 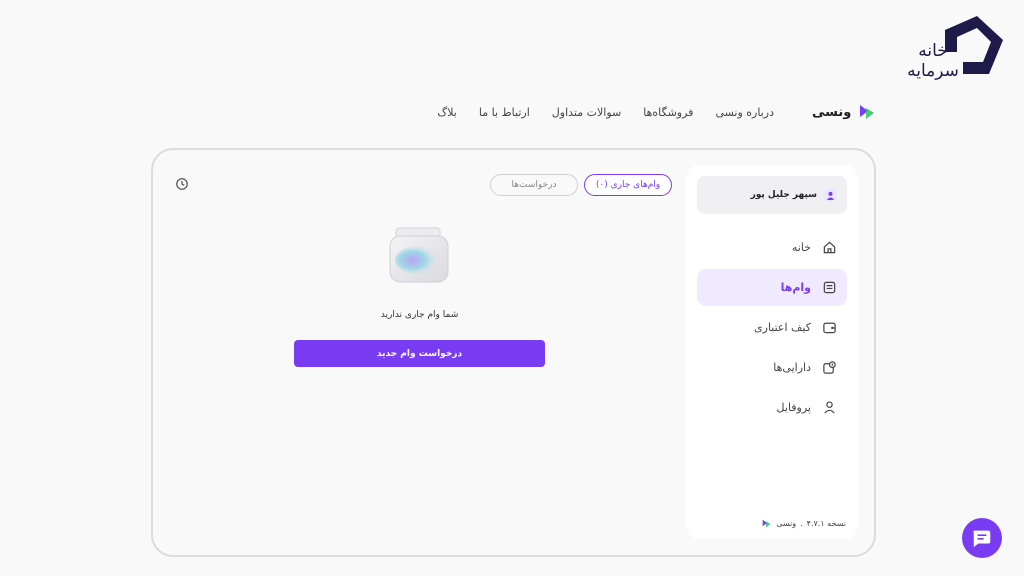 What do you see at coordinates (772, 367) in the screenshot?
I see `sidebar-item-assets: دارایی‌ها` at bounding box center [772, 367].